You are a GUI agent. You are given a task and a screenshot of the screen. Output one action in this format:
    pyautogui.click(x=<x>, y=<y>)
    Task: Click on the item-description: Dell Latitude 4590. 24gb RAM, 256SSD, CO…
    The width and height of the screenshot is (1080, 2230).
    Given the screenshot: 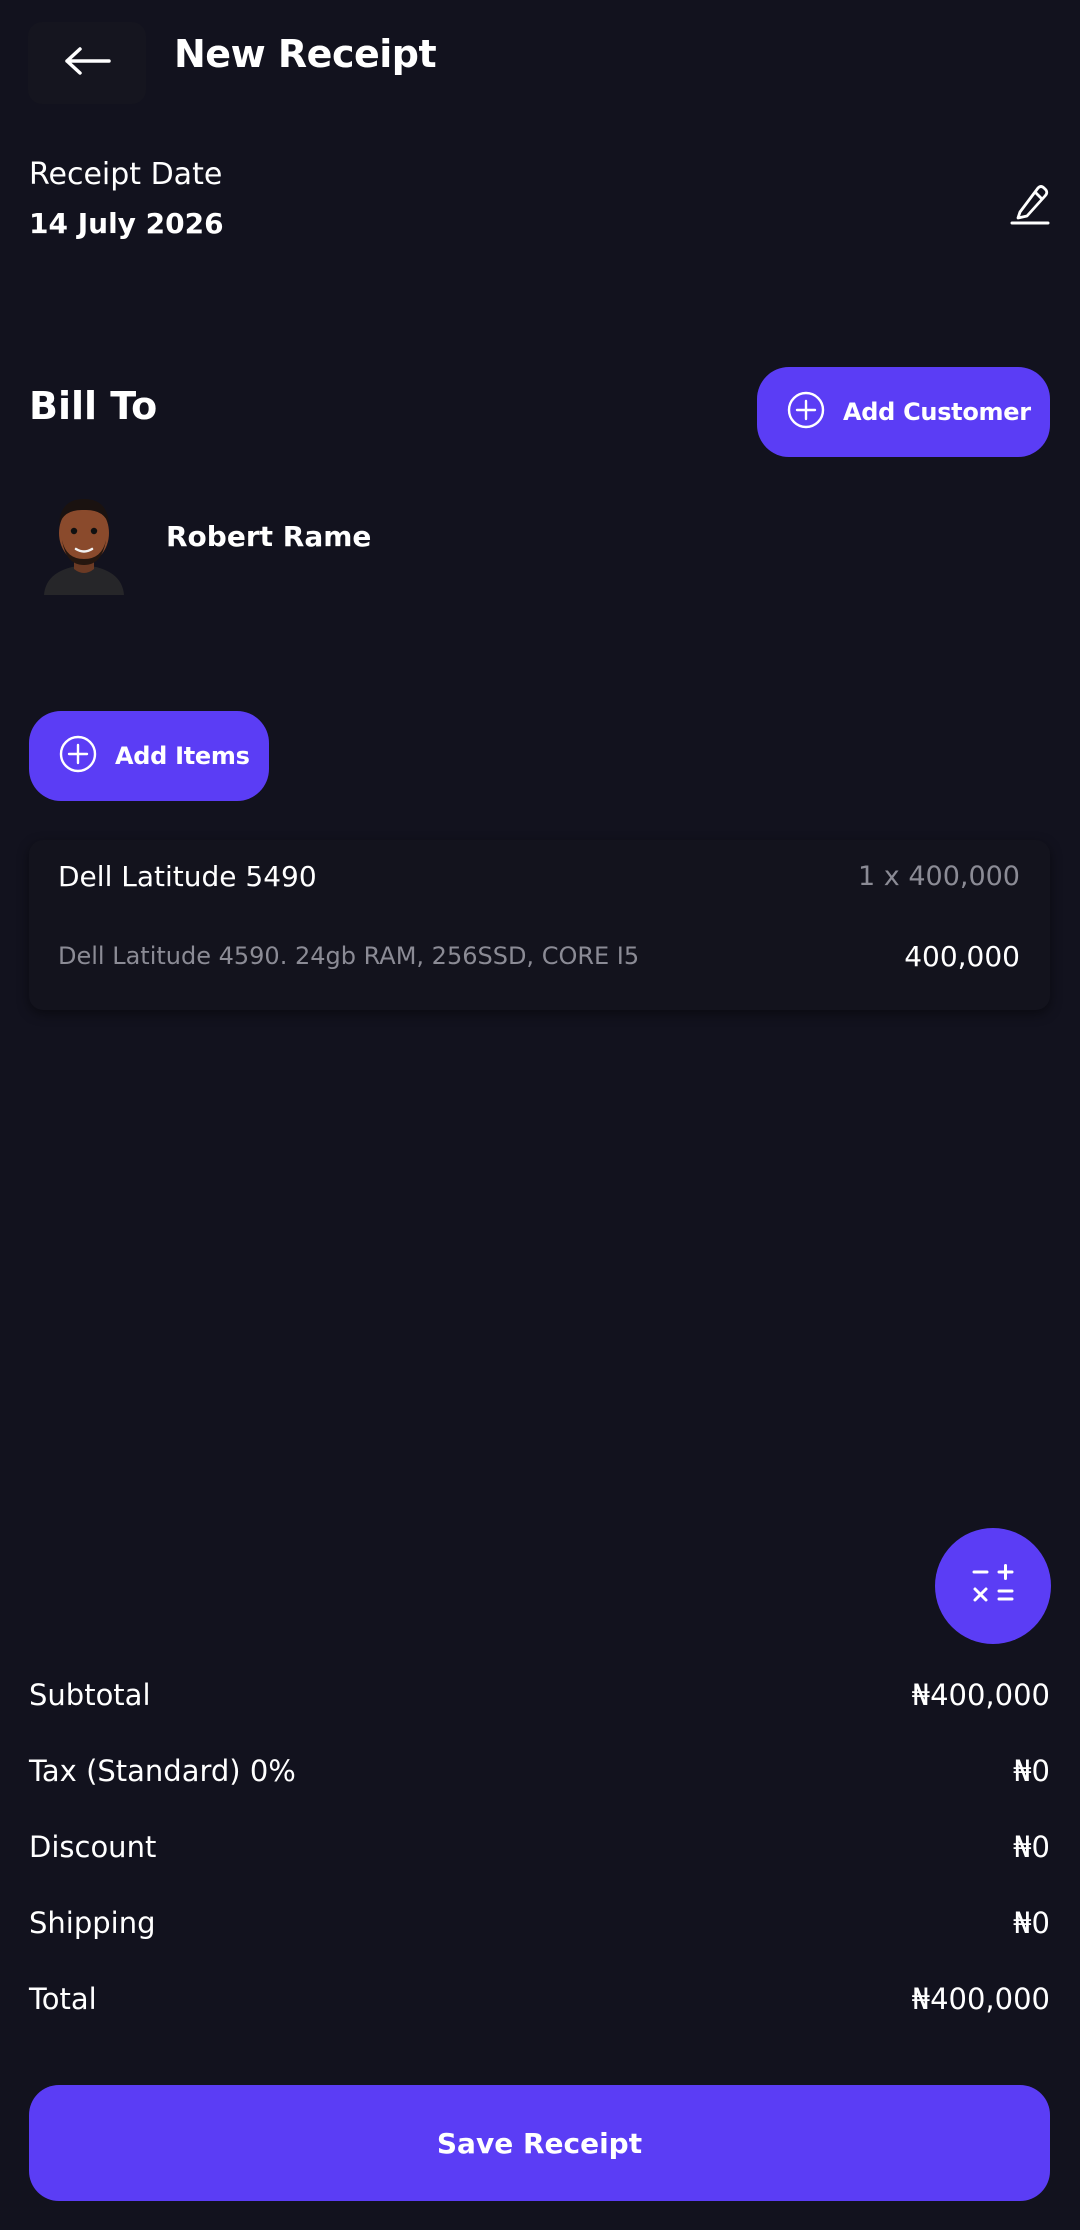 What is the action you would take?
    pyautogui.click(x=349, y=956)
    